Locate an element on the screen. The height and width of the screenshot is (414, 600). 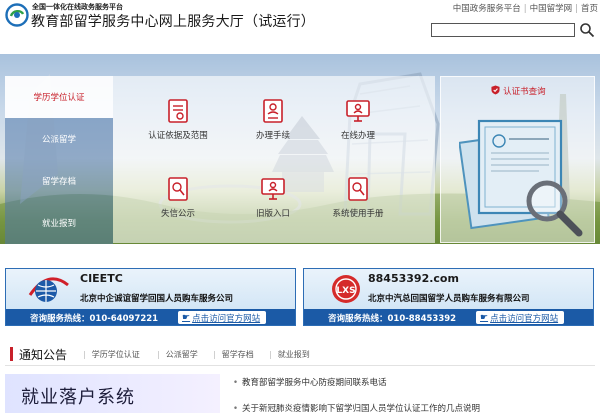
svg-text: LXS is located at coordinates (345, 291).